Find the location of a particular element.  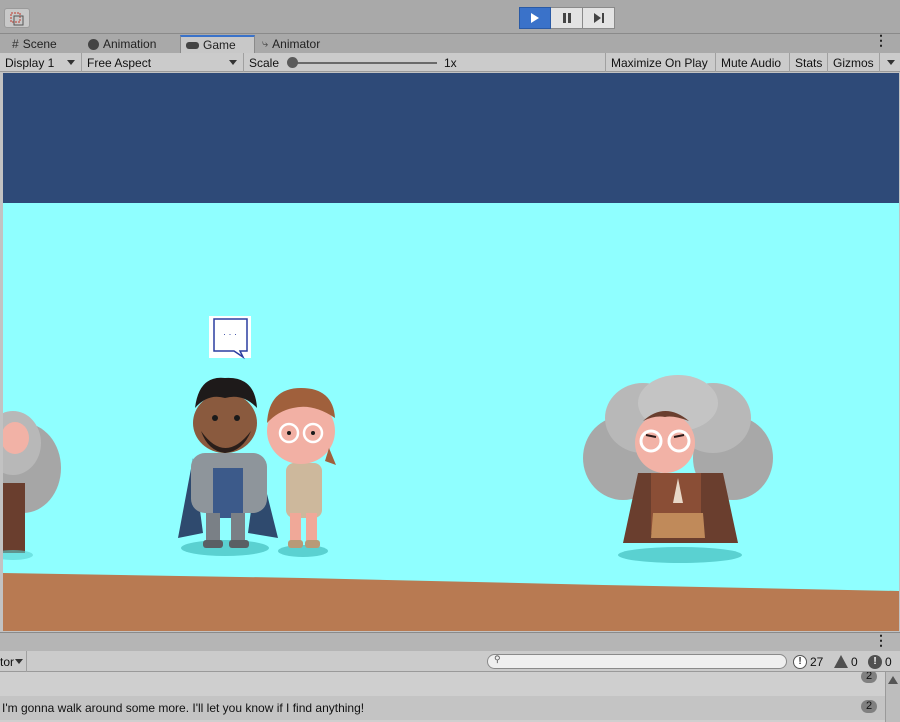

play-button is located at coordinates (535, 18).